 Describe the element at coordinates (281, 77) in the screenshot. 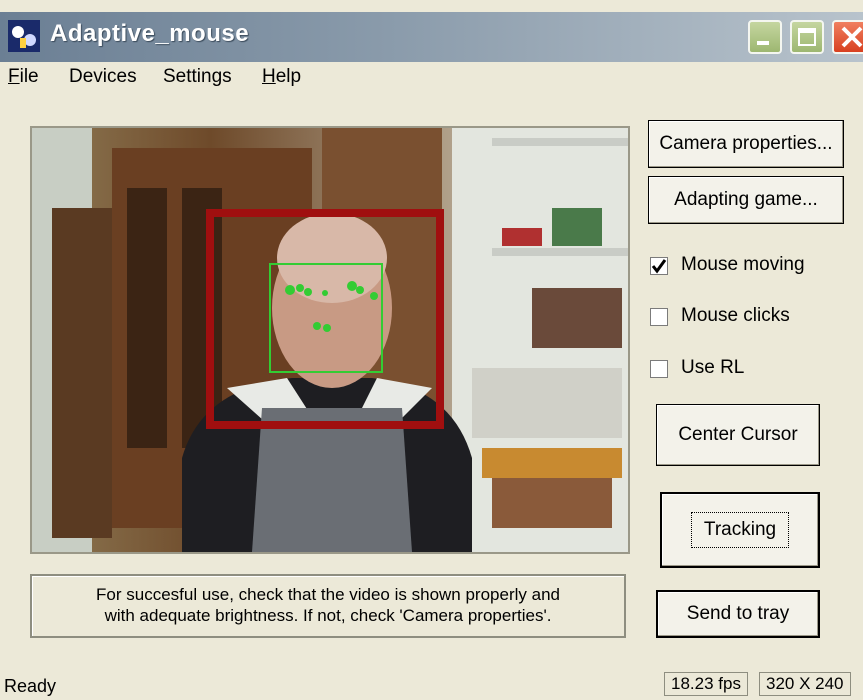

I see `menu-help: Help` at that location.